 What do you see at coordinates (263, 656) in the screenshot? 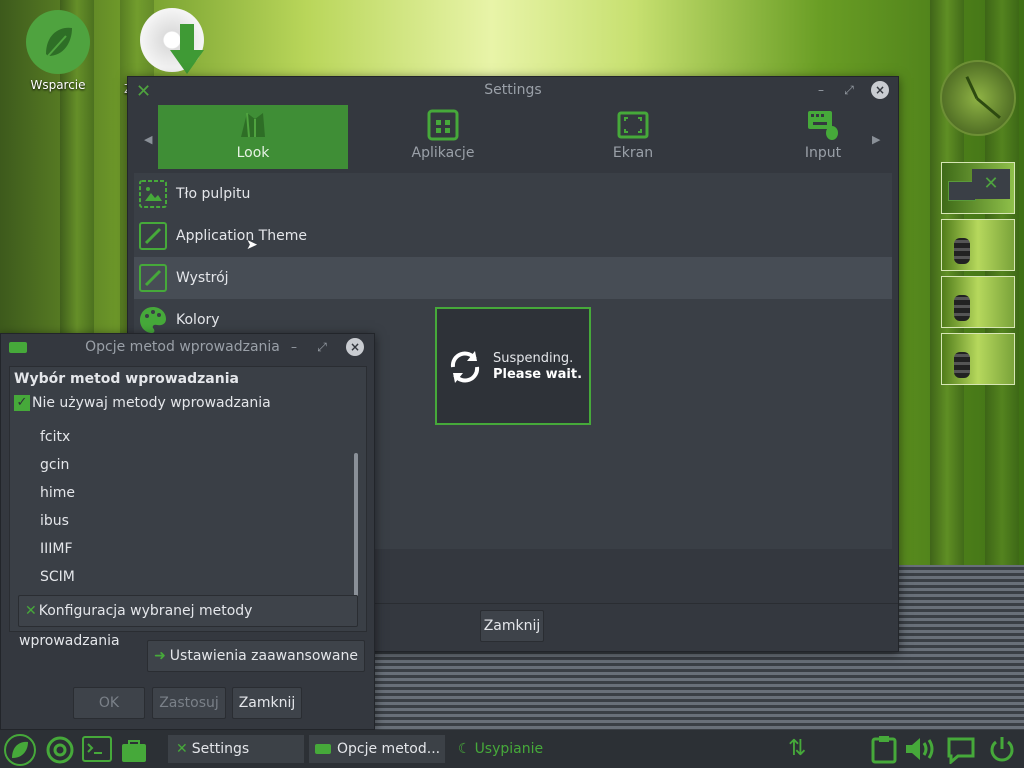
I see `button-label: Ustawienia zaawansowane` at bounding box center [263, 656].